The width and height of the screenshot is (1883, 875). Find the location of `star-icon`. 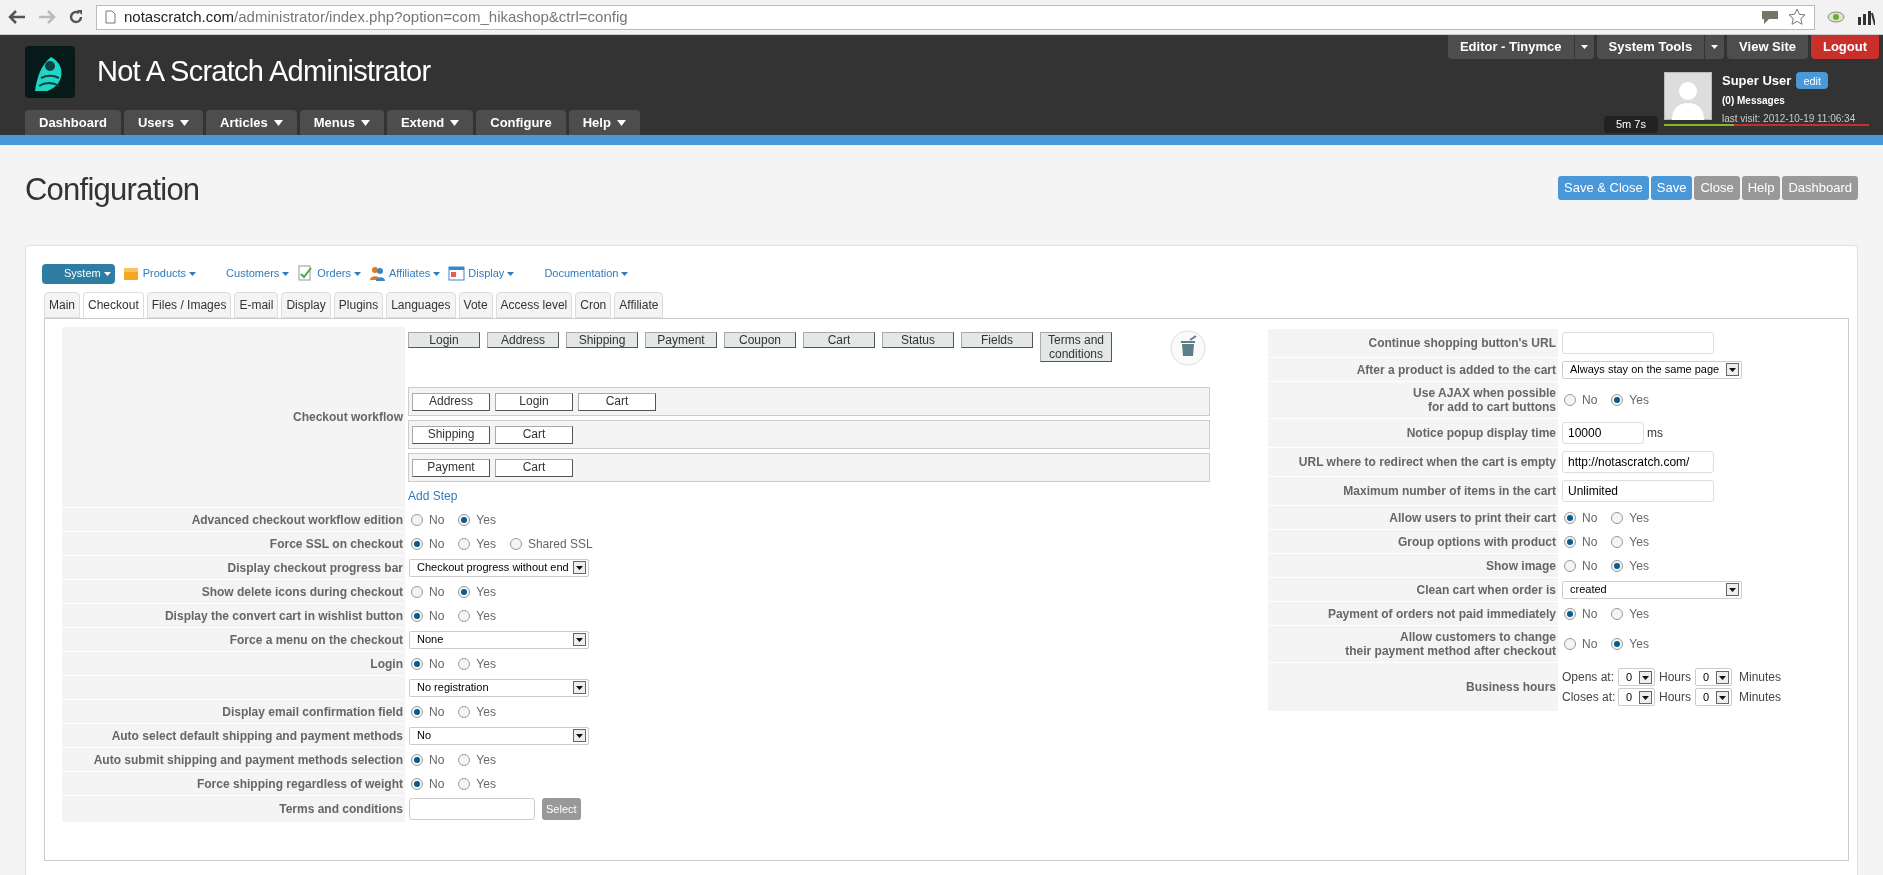

star-icon is located at coordinates (1797, 17).